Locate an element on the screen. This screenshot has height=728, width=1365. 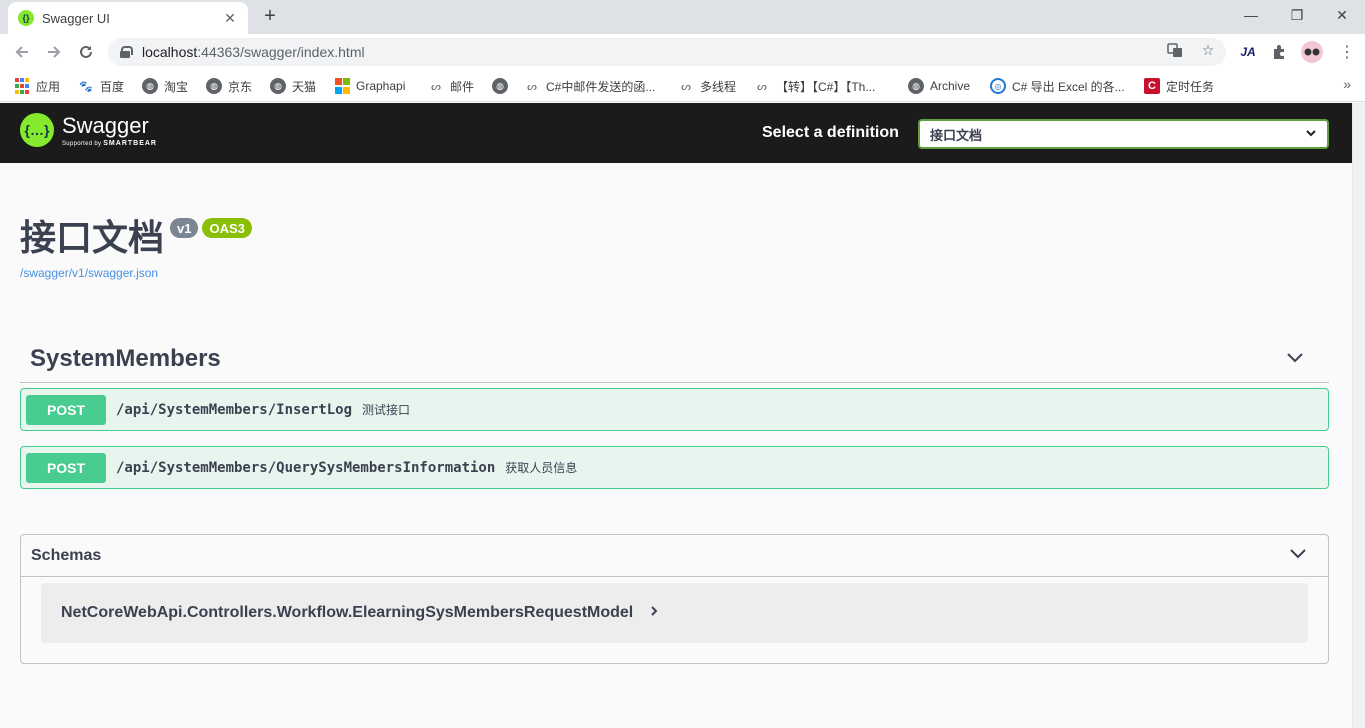
reload-icon is located at coordinates (86, 52).